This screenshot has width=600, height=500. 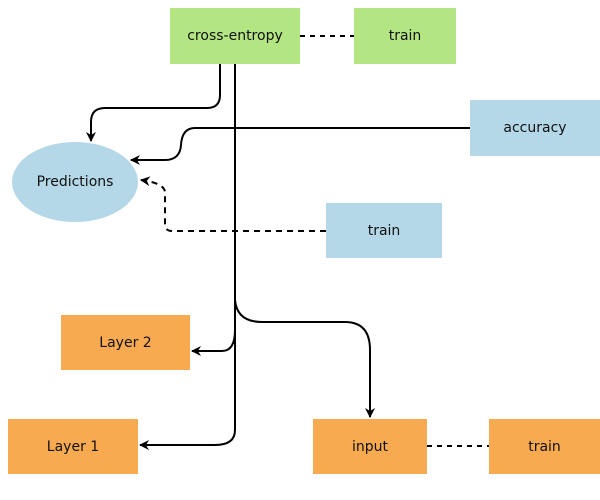 I want to click on node-train-bottom: train, so click(x=544, y=446).